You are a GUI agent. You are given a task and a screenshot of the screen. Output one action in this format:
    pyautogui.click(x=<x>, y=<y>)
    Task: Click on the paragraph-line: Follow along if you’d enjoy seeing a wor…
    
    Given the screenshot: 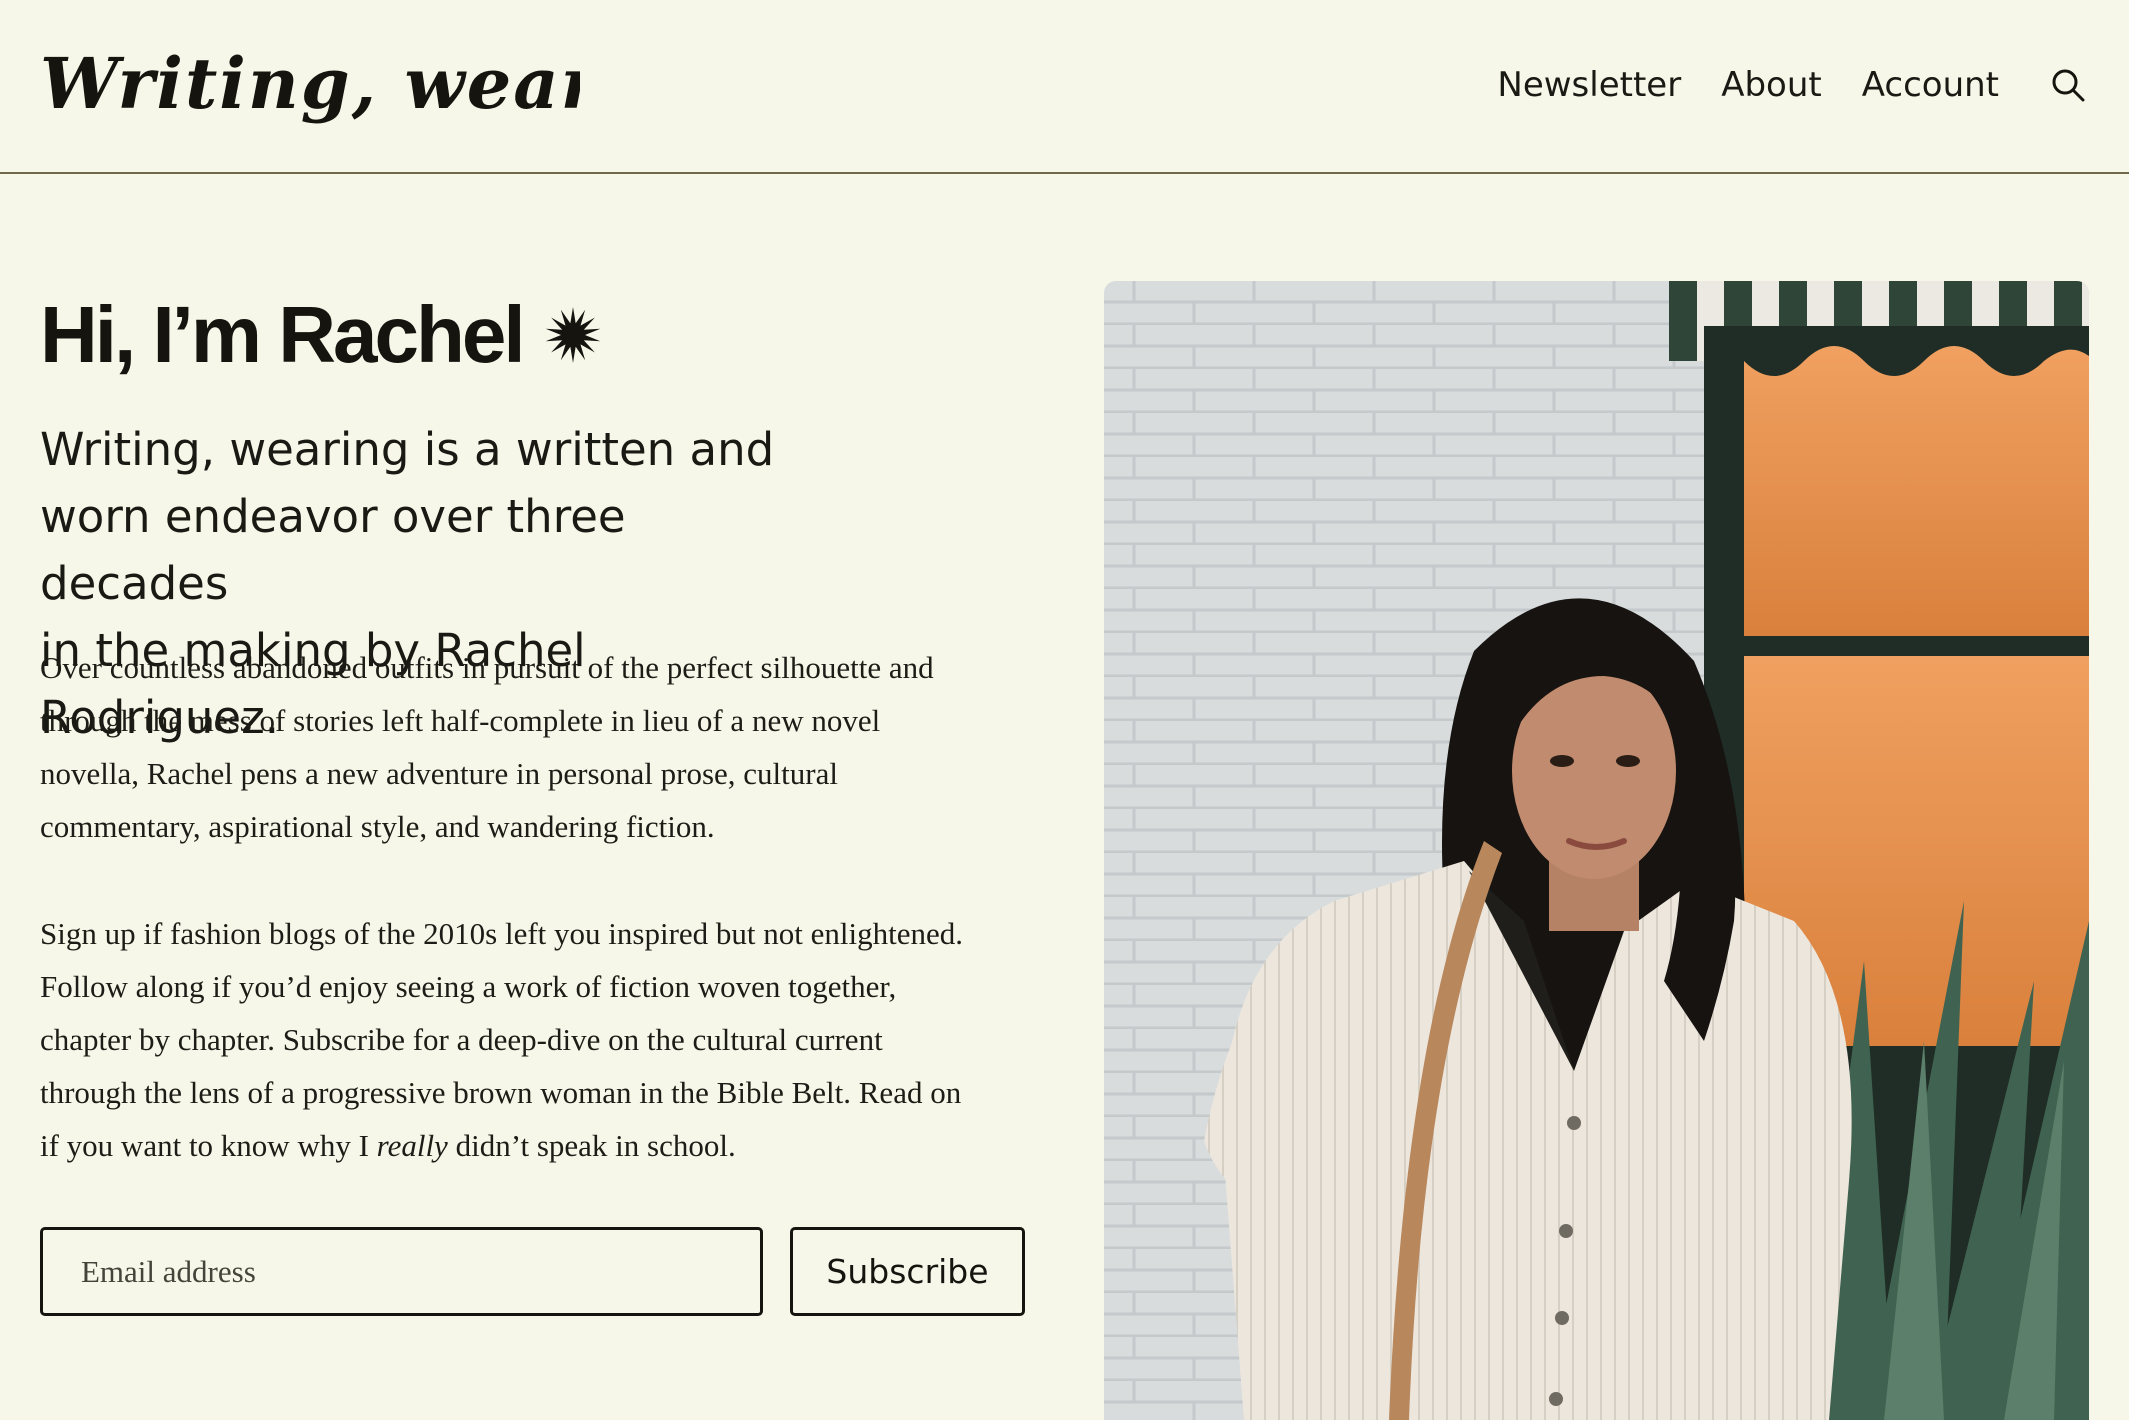 What is the action you would take?
    pyautogui.click(x=468, y=986)
    